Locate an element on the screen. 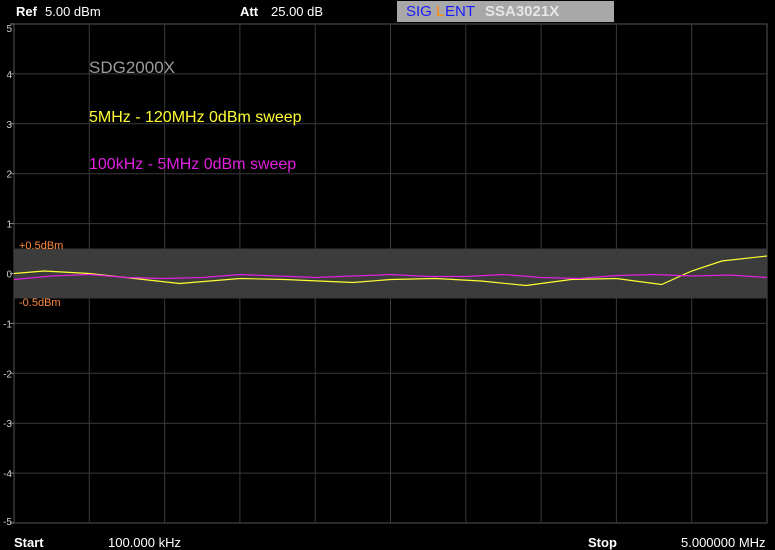  frequency-bar: Start 100.000 kHz Stop 5.000000 MHz is located at coordinates (387, 541).